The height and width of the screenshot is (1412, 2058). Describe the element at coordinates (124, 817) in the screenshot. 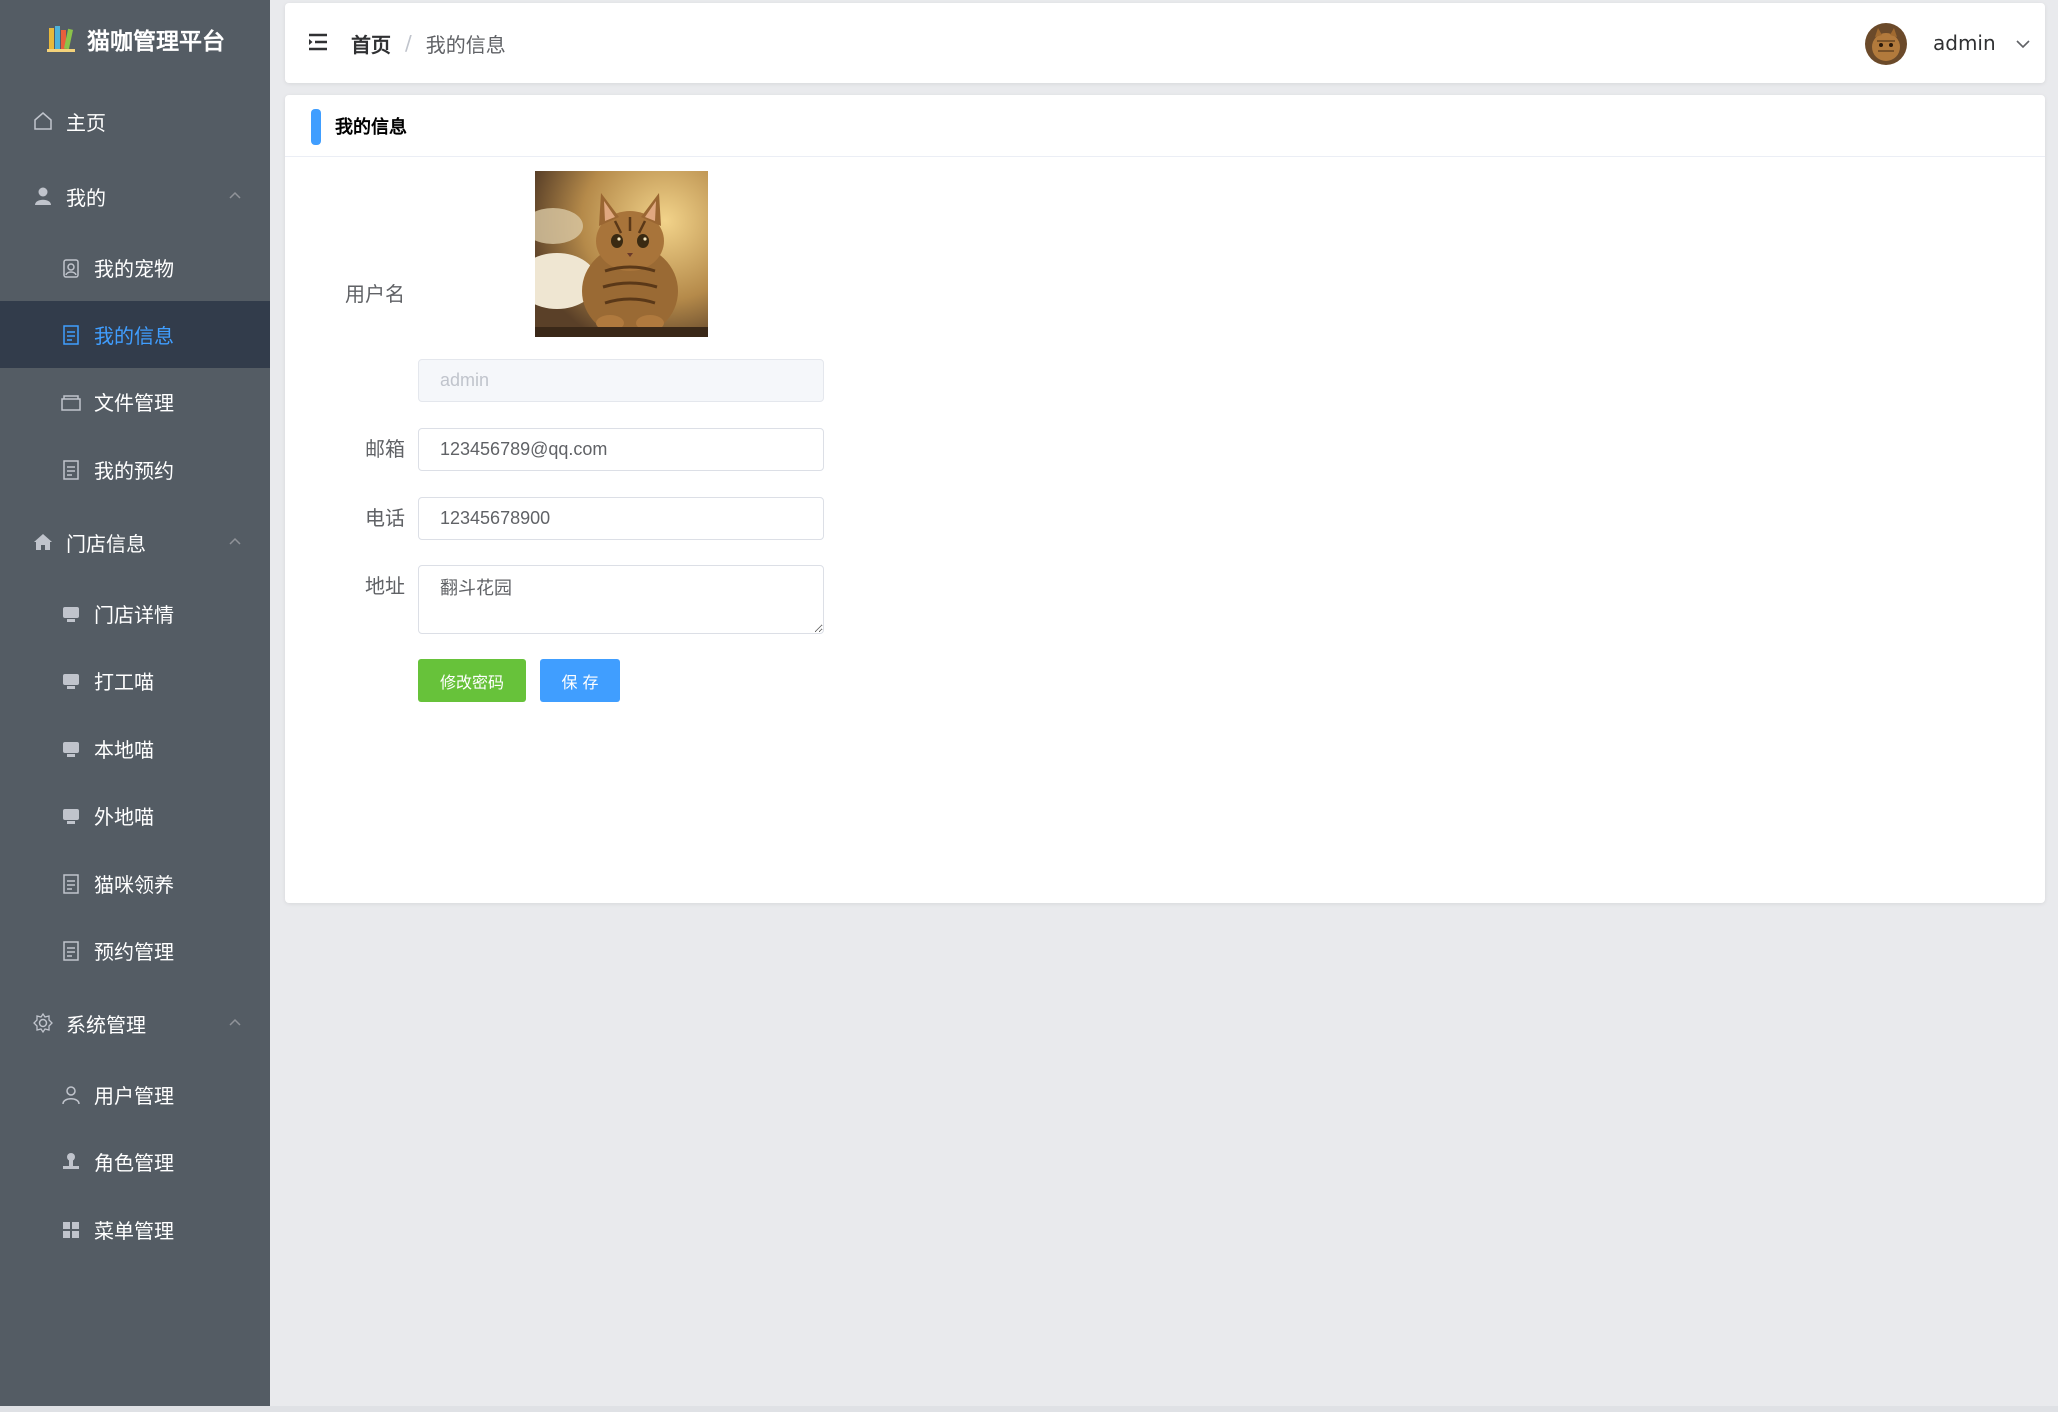

I see `sidebar-item-label: 外地喵` at that location.